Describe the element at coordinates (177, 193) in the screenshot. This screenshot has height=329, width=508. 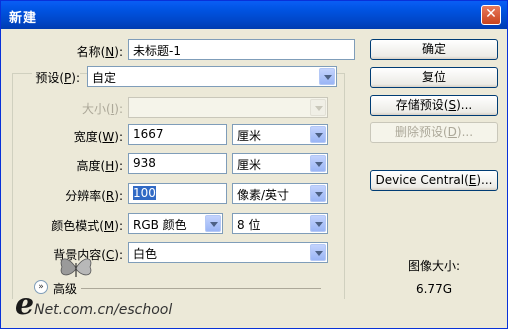
I see `resolution-input: 100` at that location.